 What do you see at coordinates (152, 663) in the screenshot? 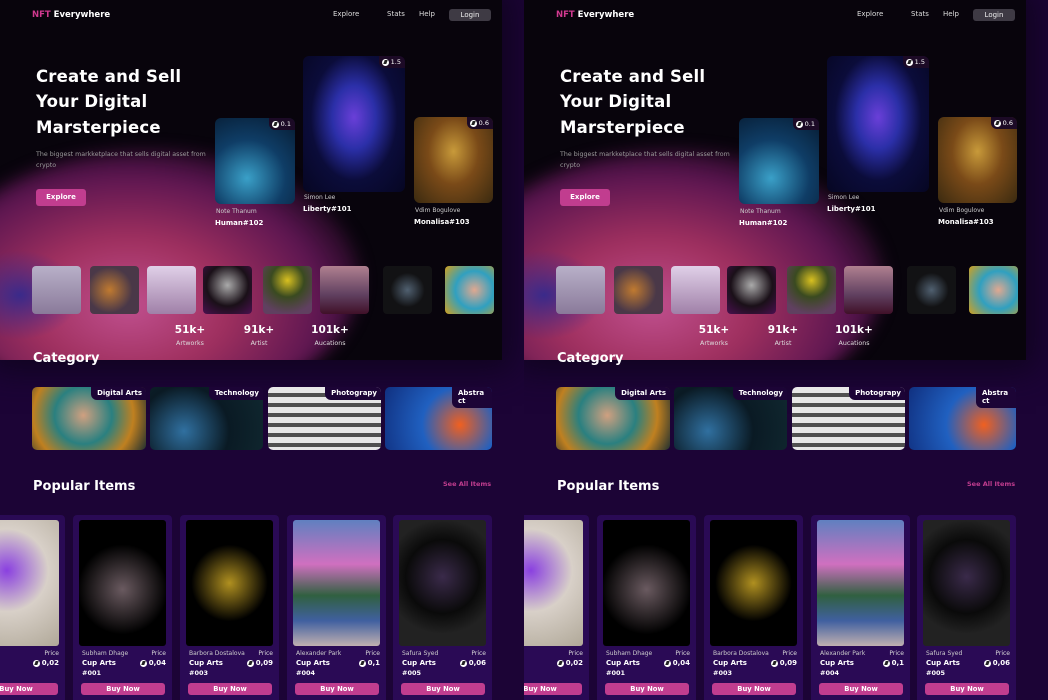
I see `product-price: 0,04` at bounding box center [152, 663].